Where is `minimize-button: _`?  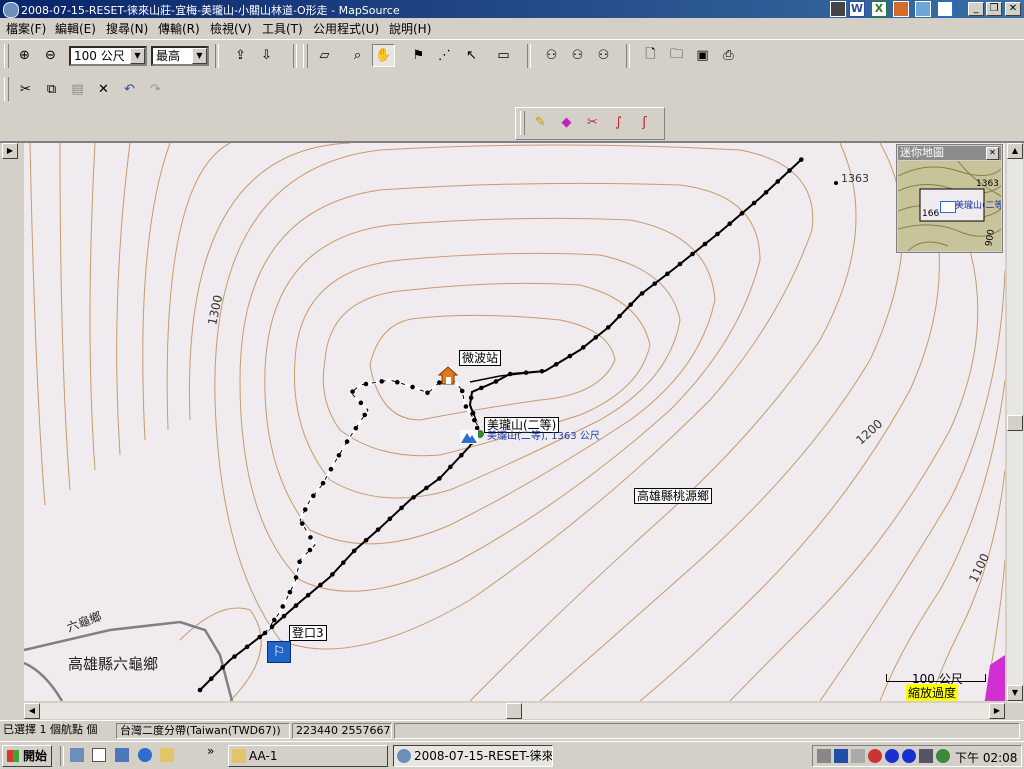
minimize-button: _ is located at coordinates (976, 9).